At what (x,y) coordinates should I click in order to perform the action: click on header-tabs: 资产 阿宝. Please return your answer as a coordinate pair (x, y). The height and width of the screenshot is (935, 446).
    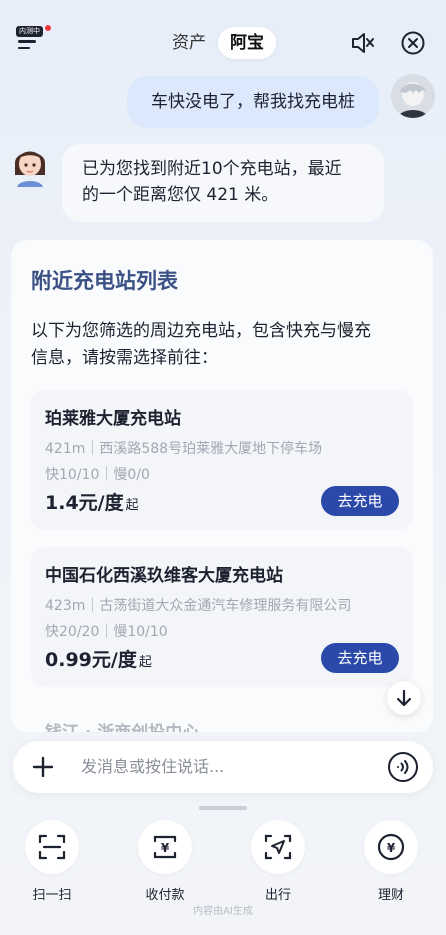
    Looking at the image, I should click on (218, 43).